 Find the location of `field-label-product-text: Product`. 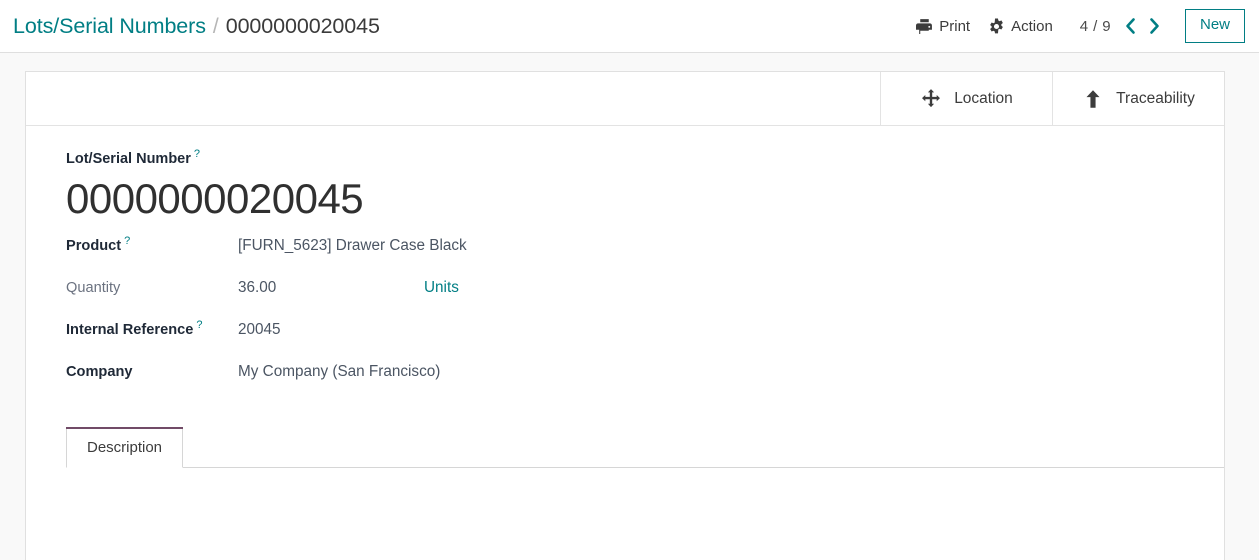

field-label-product-text: Product is located at coordinates (94, 246).